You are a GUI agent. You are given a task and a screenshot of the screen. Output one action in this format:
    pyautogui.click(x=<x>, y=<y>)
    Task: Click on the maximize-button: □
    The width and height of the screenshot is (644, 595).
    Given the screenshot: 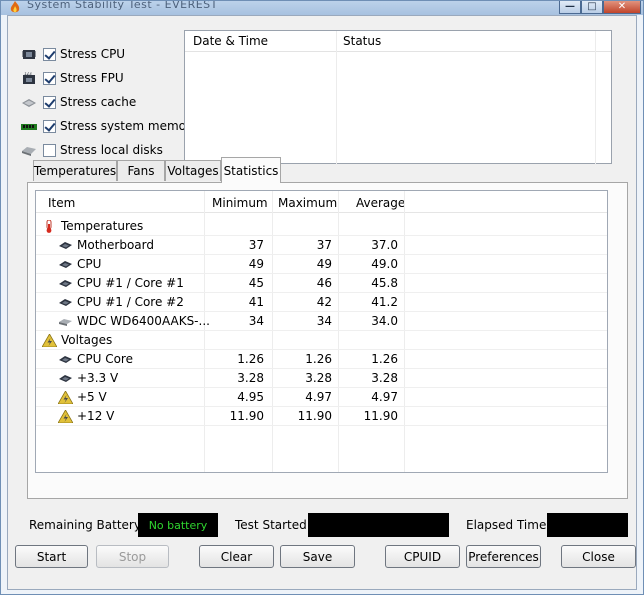 What is the action you would take?
    pyautogui.click(x=592, y=7)
    